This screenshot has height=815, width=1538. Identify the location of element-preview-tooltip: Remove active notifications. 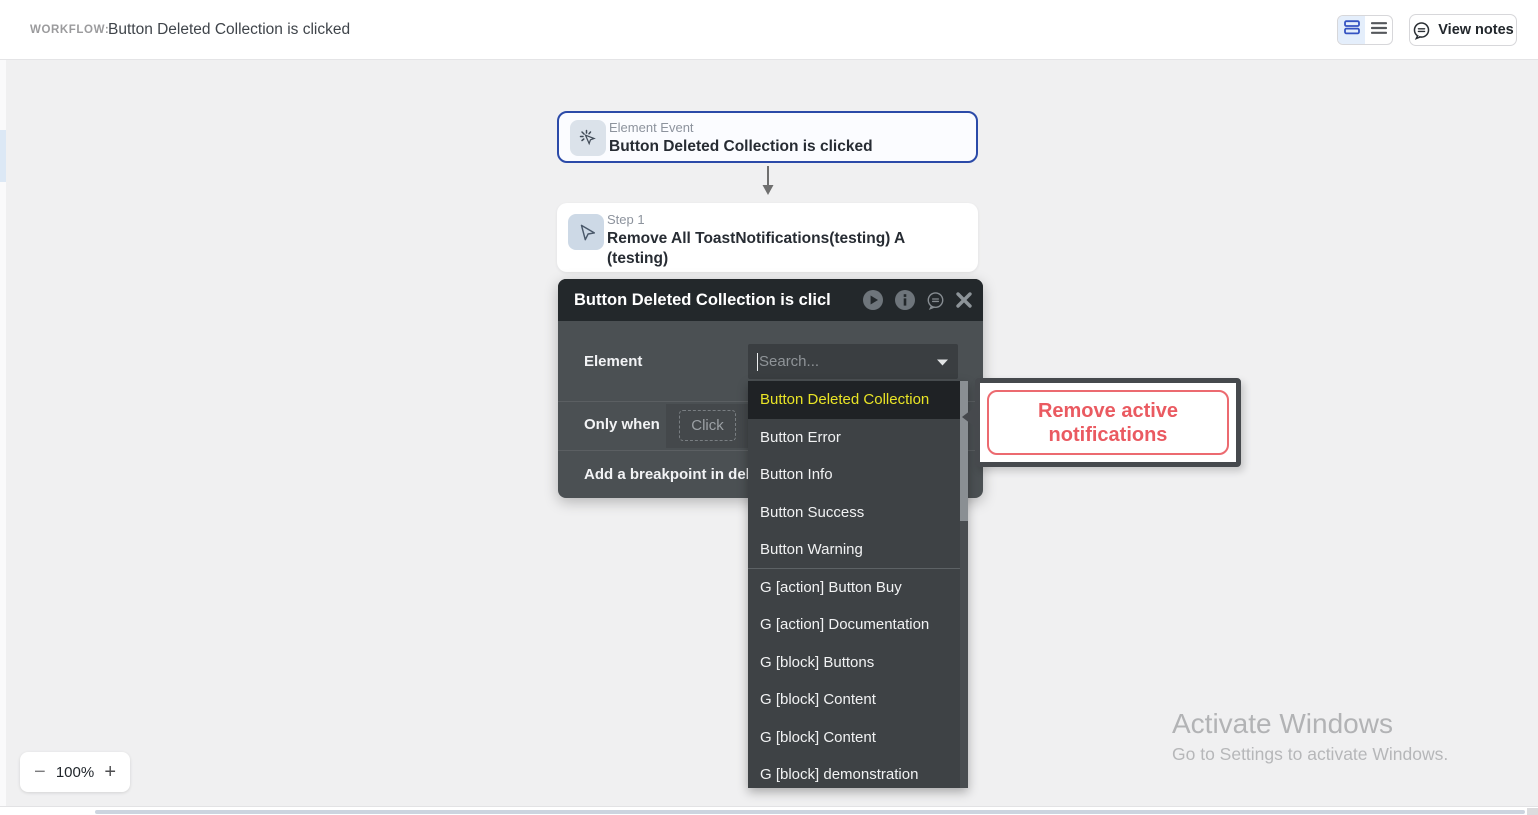
(1101, 422).